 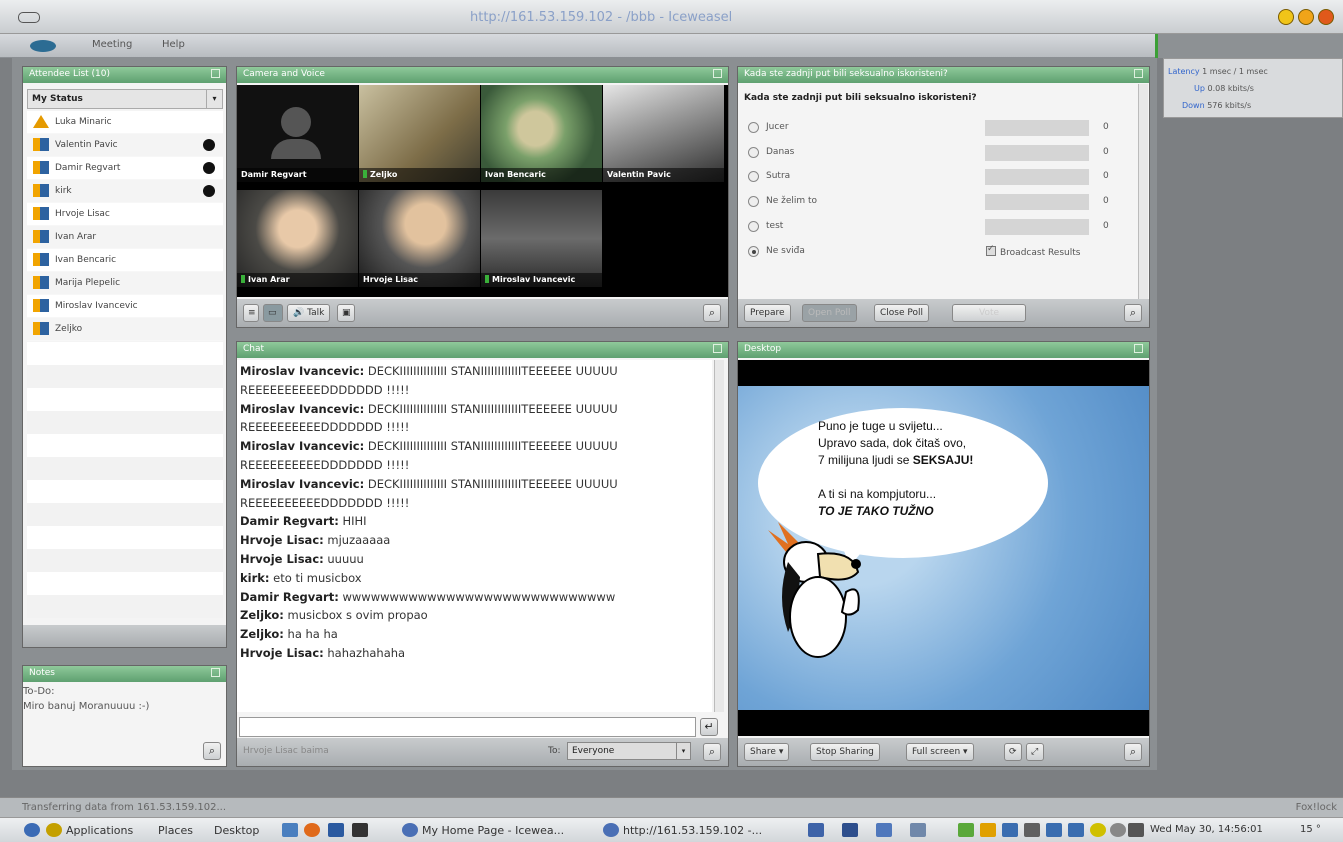 I want to click on settings-button: ≡, so click(x=251, y=313).